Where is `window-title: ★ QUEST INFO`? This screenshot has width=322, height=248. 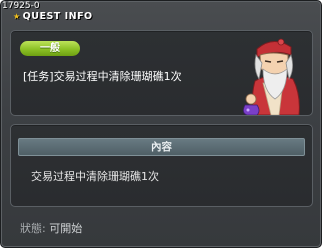 window-title: ★ QUEST INFO is located at coordinates (53, 17).